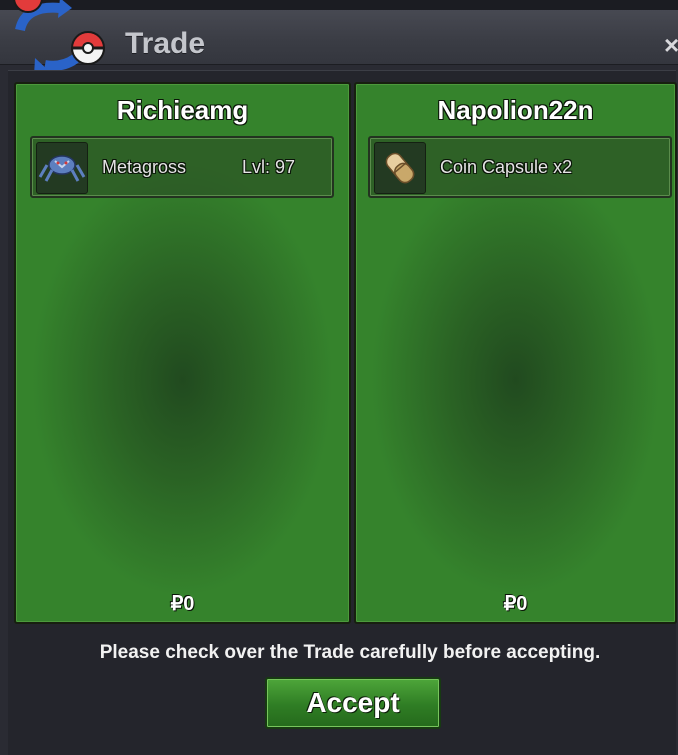  Describe the element at coordinates (144, 167) in the screenshot. I see `offer-item-name: Metagross` at that location.